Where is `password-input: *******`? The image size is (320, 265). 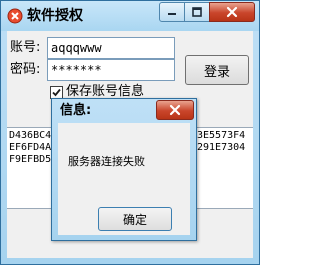
password-input: ******* is located at coordinates (111, 70).